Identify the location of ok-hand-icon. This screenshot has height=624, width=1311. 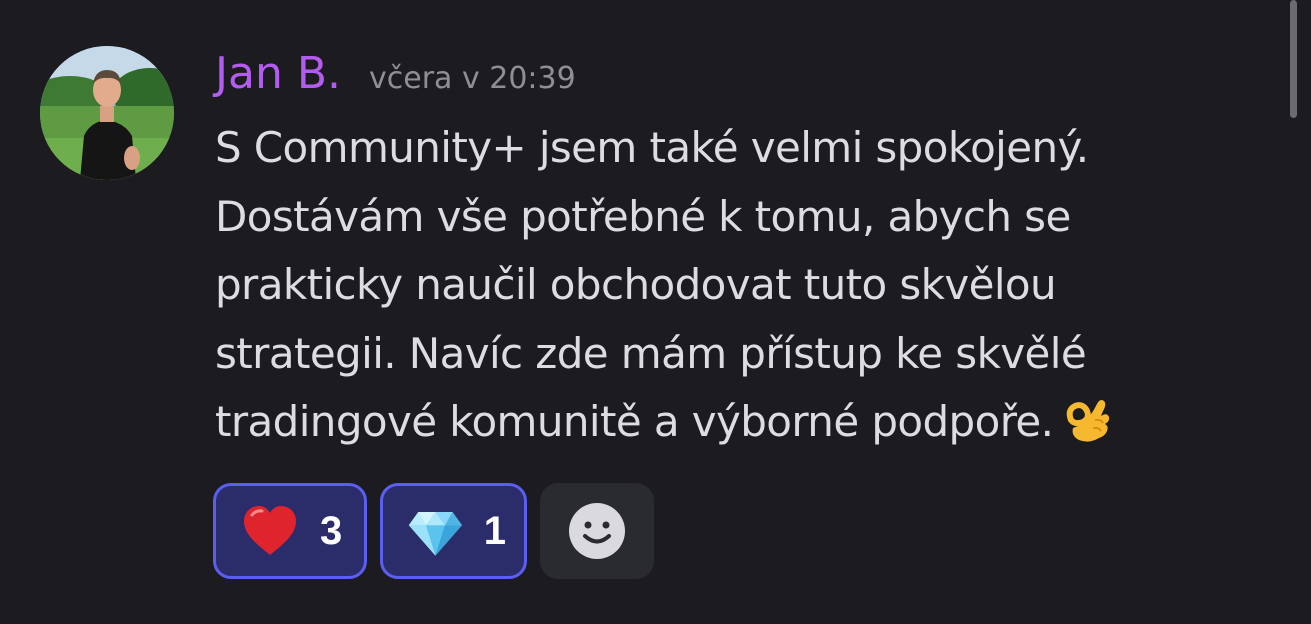
(1088, 421).